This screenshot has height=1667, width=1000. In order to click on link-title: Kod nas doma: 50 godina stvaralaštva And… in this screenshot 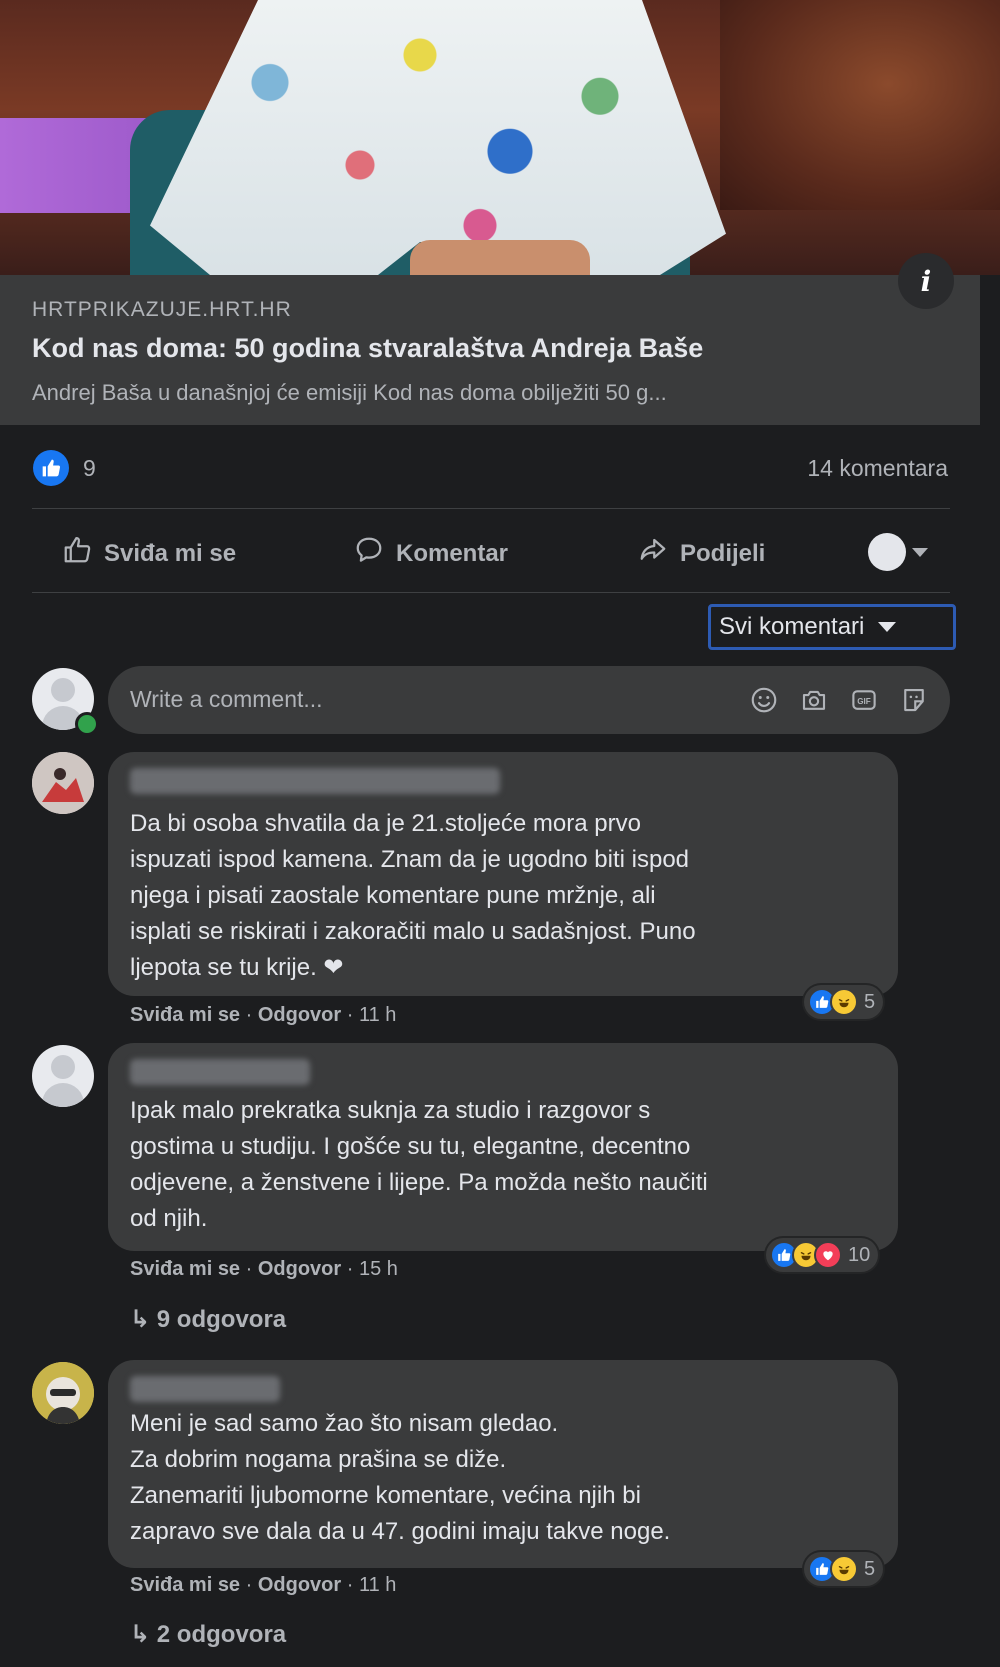, I will do `click(367, 348)`.